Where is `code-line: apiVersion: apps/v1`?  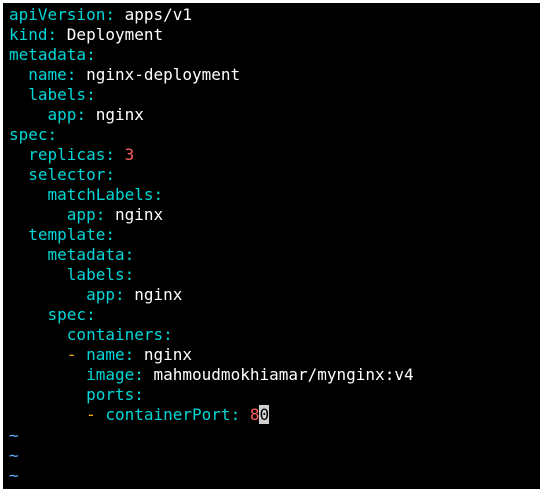 code-line: apiVersion: apps/v1 is located at coordinates (100, 15).